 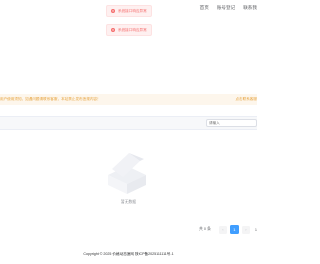 I want to click on empty-state-text: 暂无数据, so click(x=128, y=202).